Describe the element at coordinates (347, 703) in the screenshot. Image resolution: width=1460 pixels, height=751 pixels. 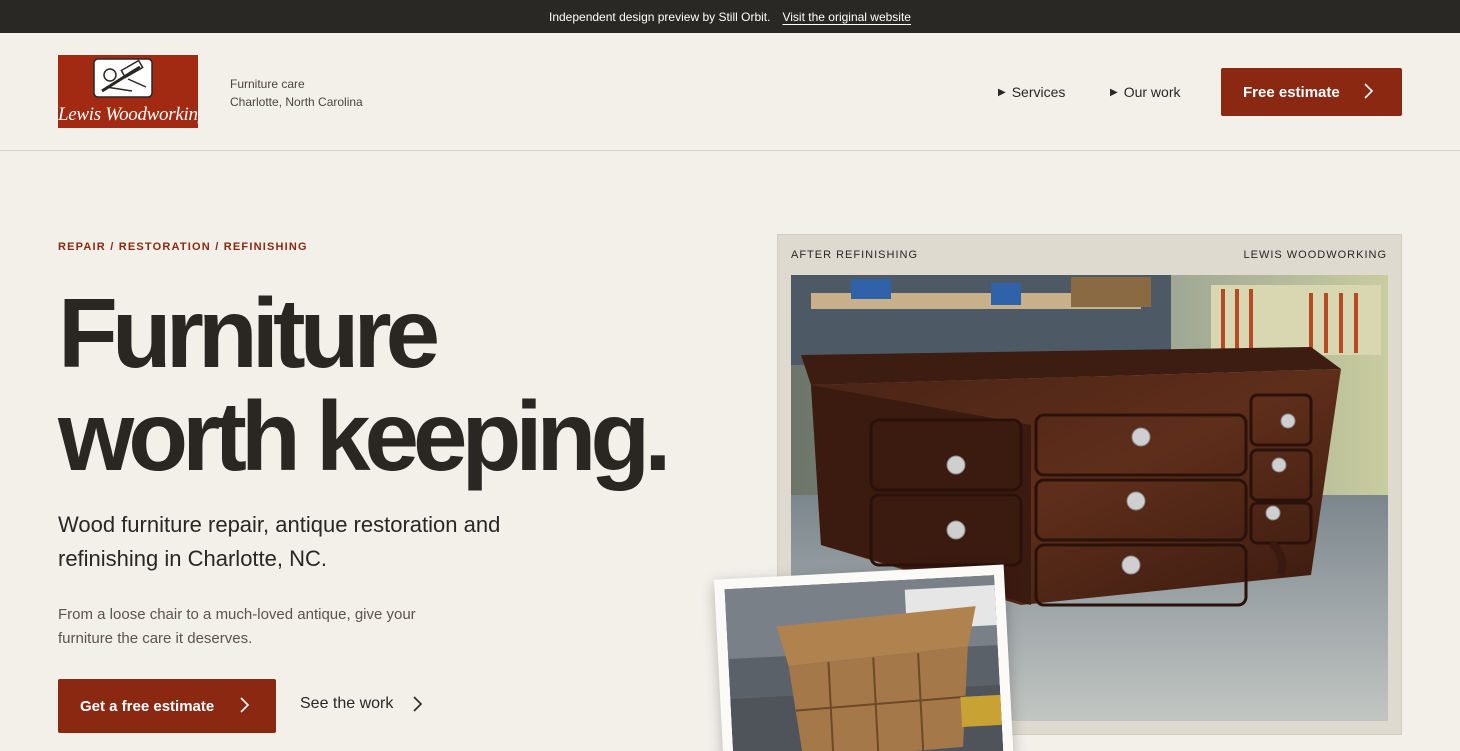
I see `see-the-work-label: See the work` at that location.